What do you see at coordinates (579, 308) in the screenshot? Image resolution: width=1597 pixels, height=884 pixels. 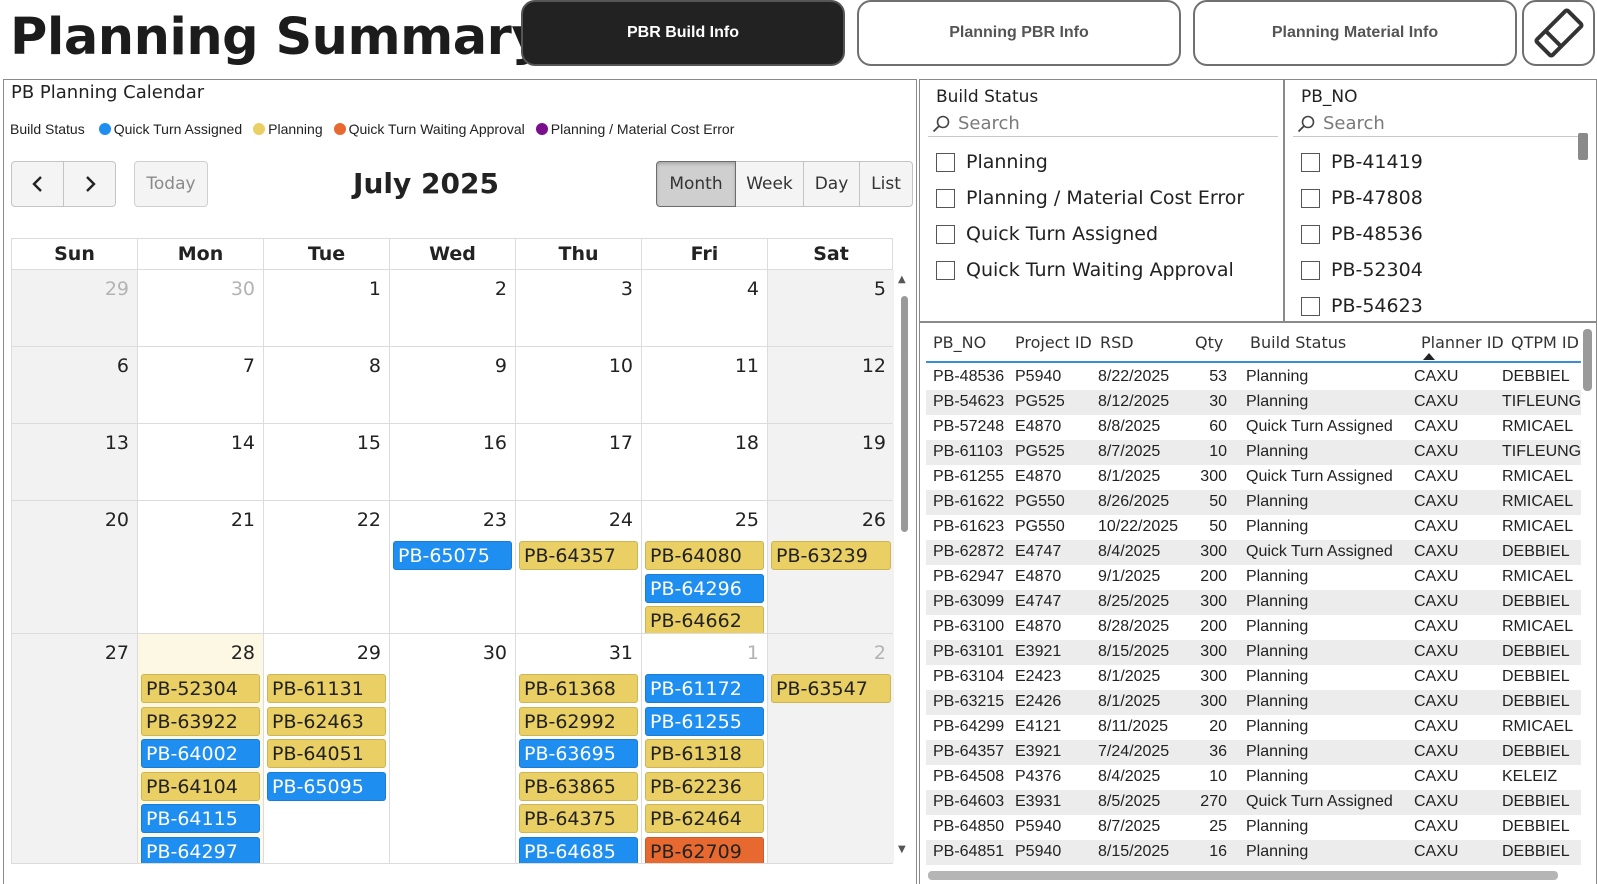 I see `day-cell: 3` at bounding box center [579, 308].